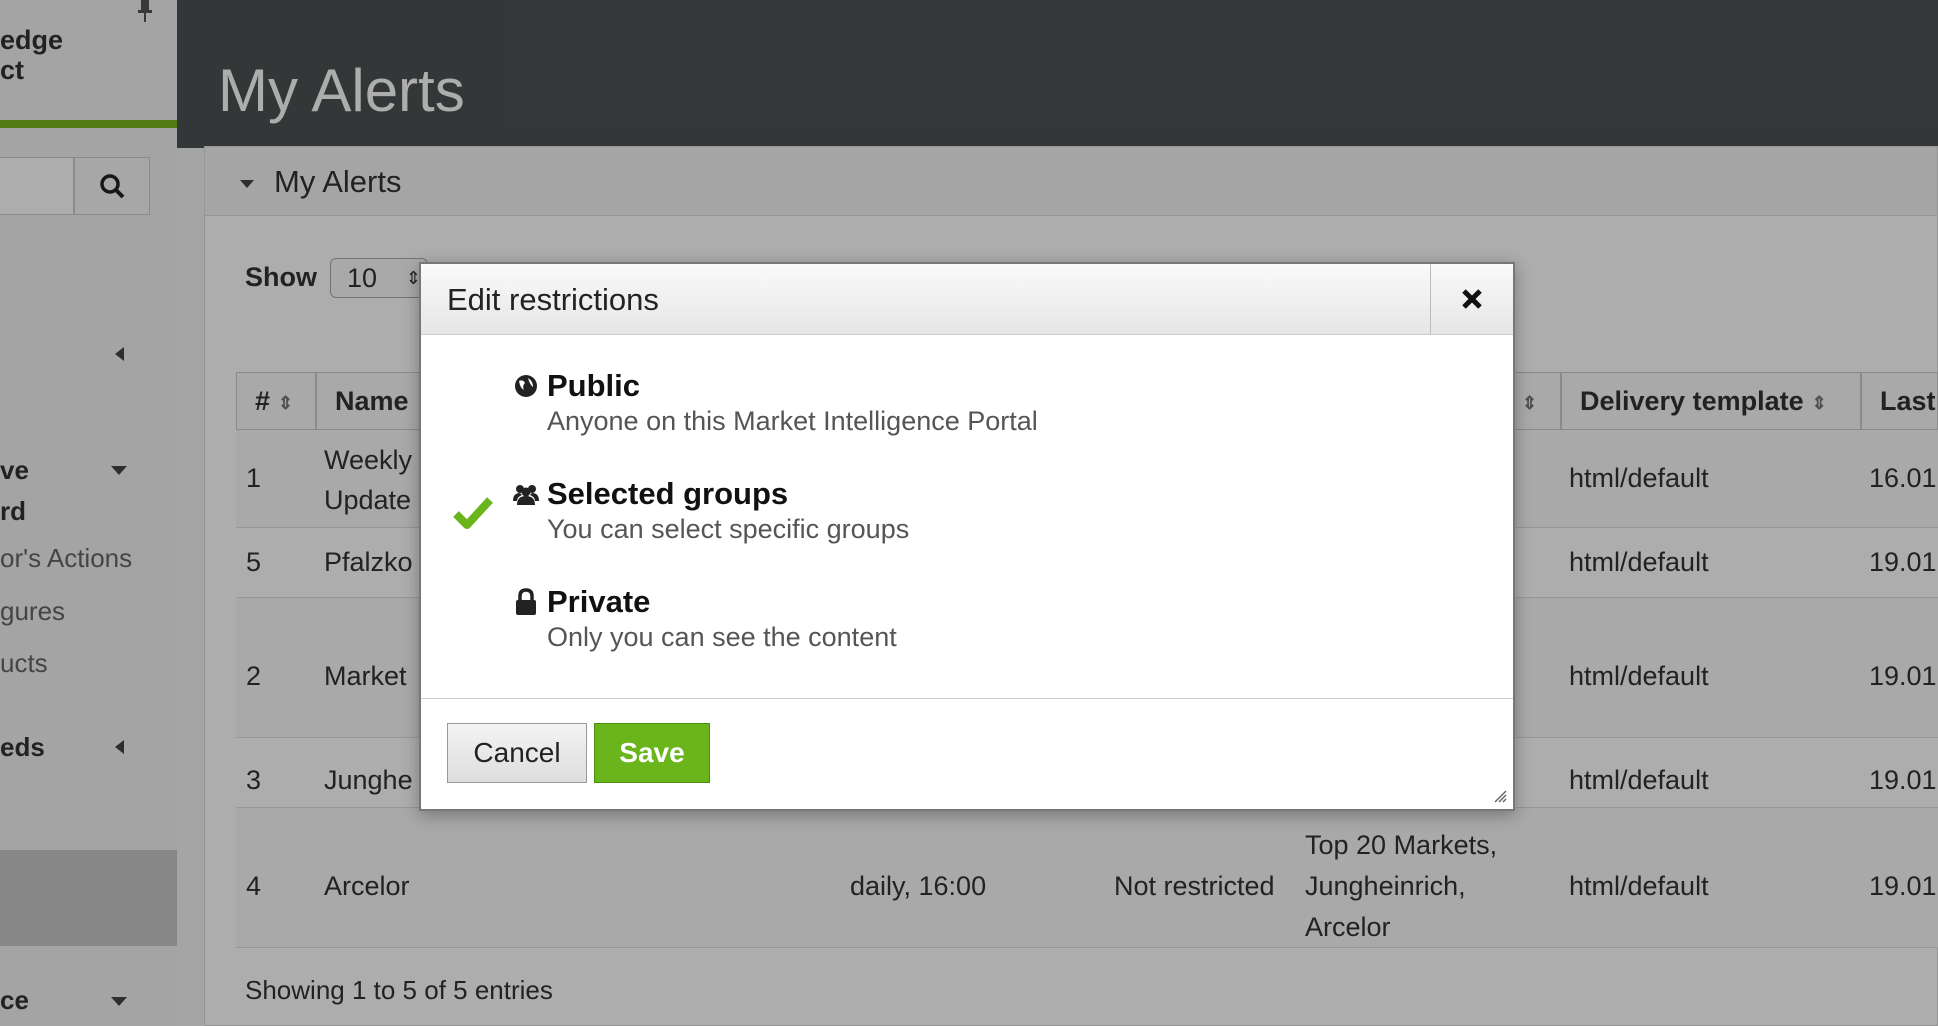 The image size is (1938, 1026). I want to click on close-button, so click(1471, 299).